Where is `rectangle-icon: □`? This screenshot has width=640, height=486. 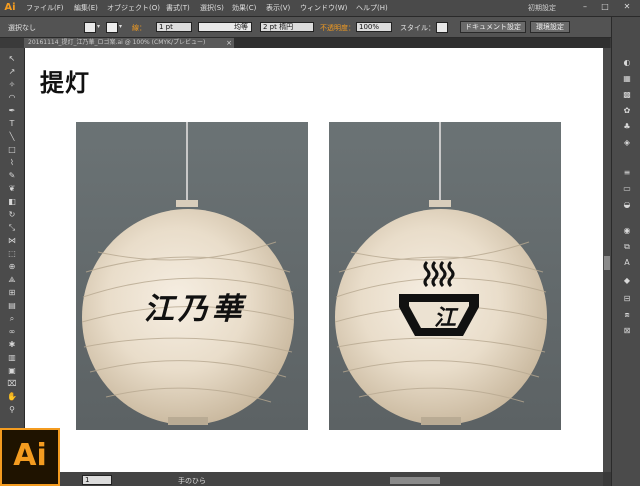 rectangle-icon: □ is located at coordinates (12, 150).